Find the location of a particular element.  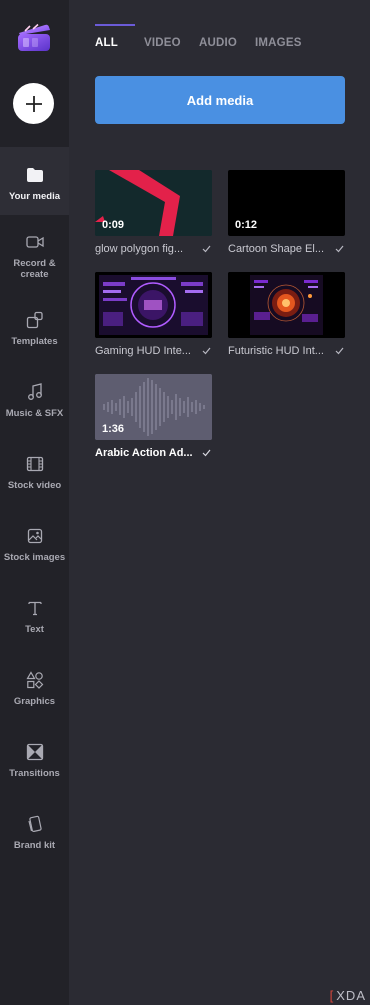

music-icon is located at coordinates (35, 392).